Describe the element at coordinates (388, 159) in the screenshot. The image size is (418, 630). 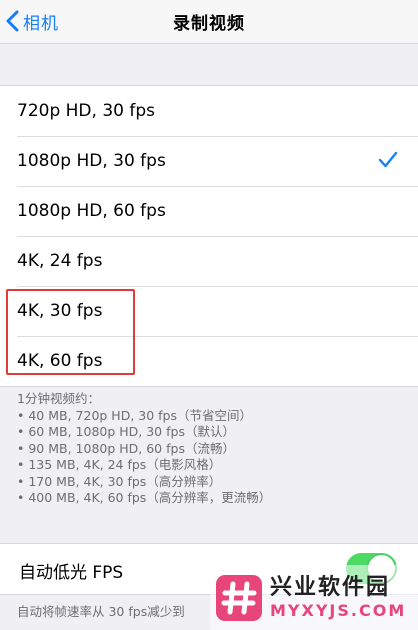
I see `checkmark-icon` at that location.